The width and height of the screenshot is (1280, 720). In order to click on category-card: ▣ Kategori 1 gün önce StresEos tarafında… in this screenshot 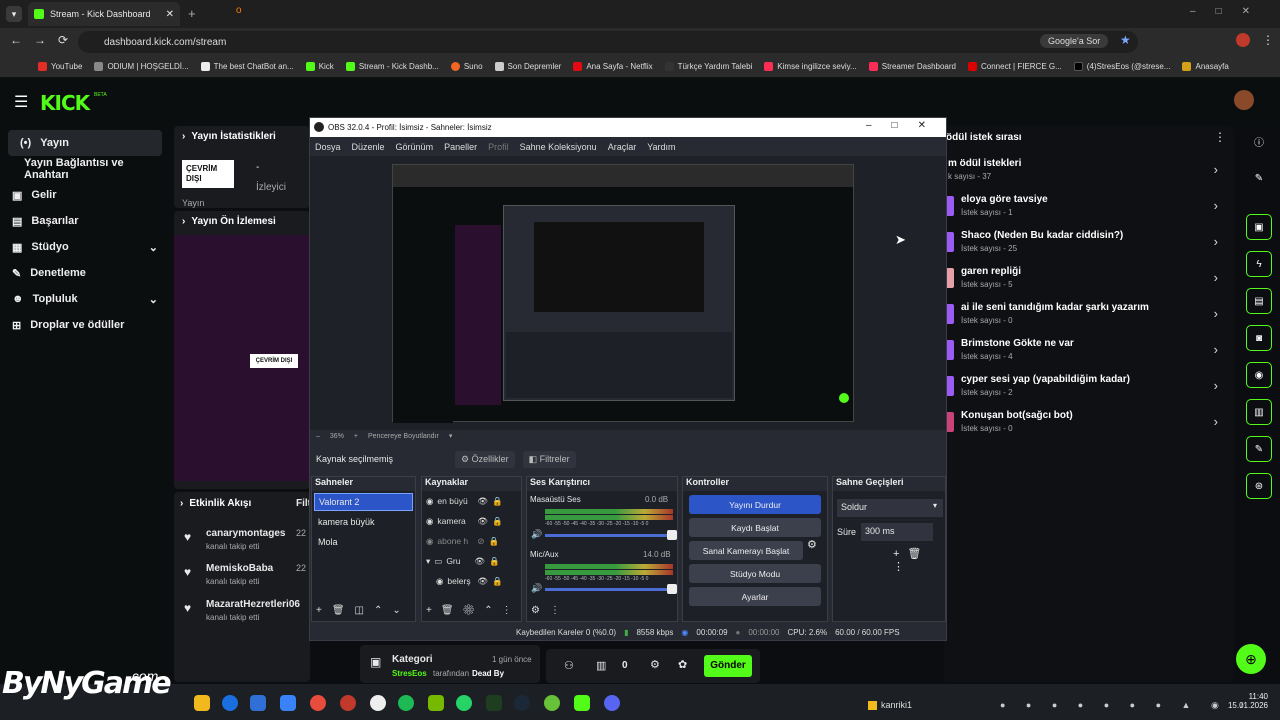, I will do `click(450, 664)`.